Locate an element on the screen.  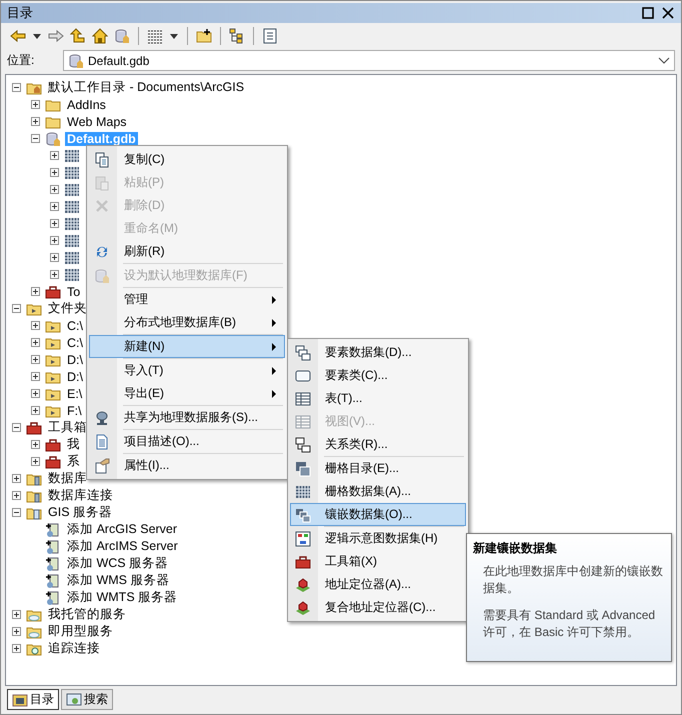
menu-item: 工具箱(X) is located at coordinates (378, 561).